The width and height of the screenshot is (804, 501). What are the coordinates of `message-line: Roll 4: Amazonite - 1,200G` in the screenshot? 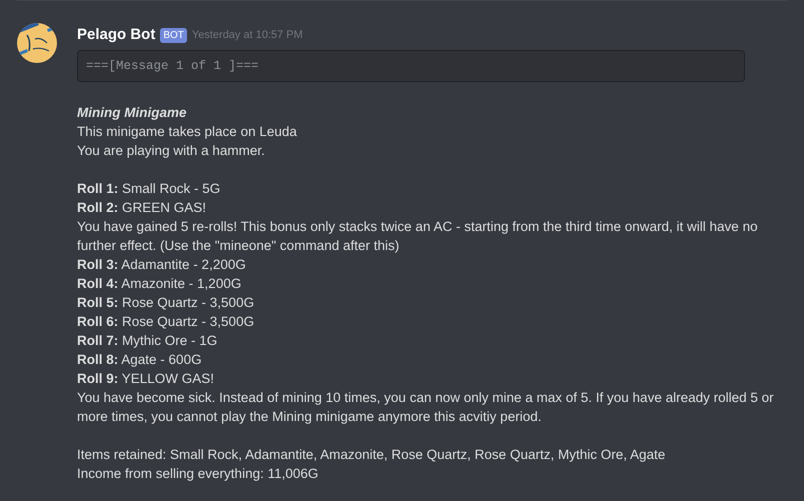 It's located at (159, 284).